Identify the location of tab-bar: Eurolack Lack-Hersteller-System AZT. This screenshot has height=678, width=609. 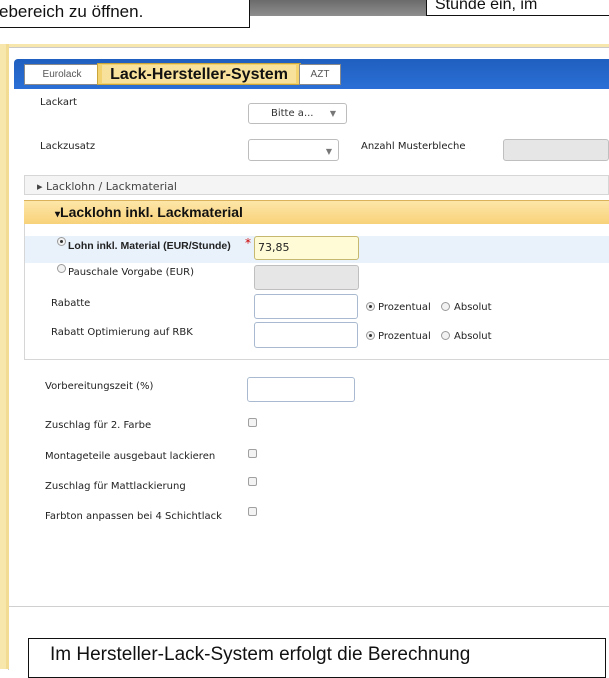
(311, 74).